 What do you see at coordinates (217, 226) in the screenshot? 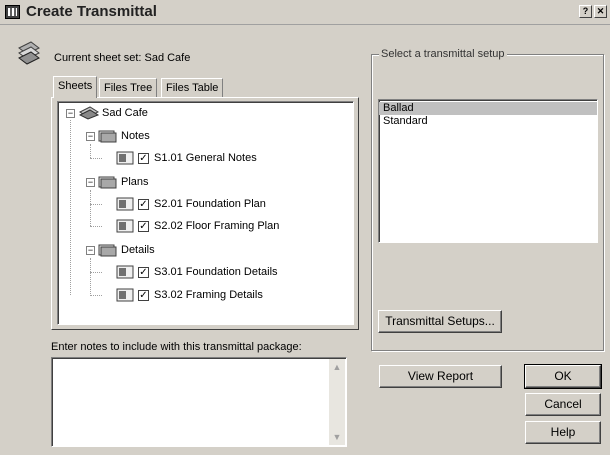
I see `tree-node-label: S2.02 Floor Framing Plan` at bounding box center [217, 226].